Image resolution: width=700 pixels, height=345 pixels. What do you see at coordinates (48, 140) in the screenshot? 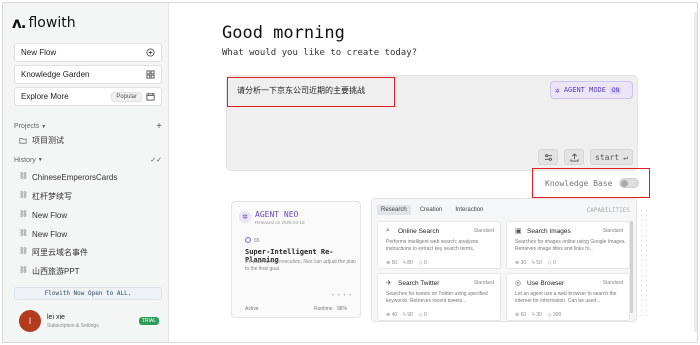
I see `project-item-label: 项目测试` at bounding box center [48, 140].